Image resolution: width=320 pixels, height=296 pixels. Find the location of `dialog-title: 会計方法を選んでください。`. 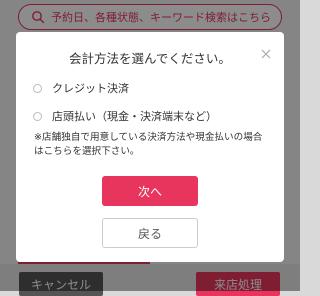

dialog-title: 会計方法を選んでください。 is located at coordinates (150, 58).